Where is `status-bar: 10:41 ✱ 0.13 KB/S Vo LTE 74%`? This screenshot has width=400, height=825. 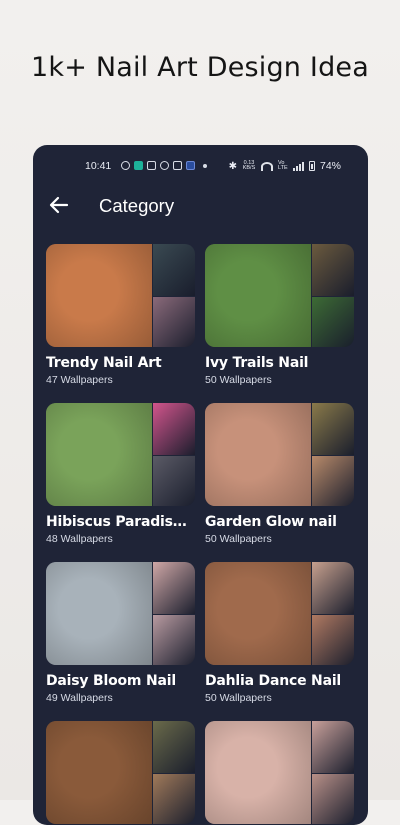 status-bar: 10:41 ✱ 0.13 KB/S Vo LTE 74% is located at coordinates (200, 167).